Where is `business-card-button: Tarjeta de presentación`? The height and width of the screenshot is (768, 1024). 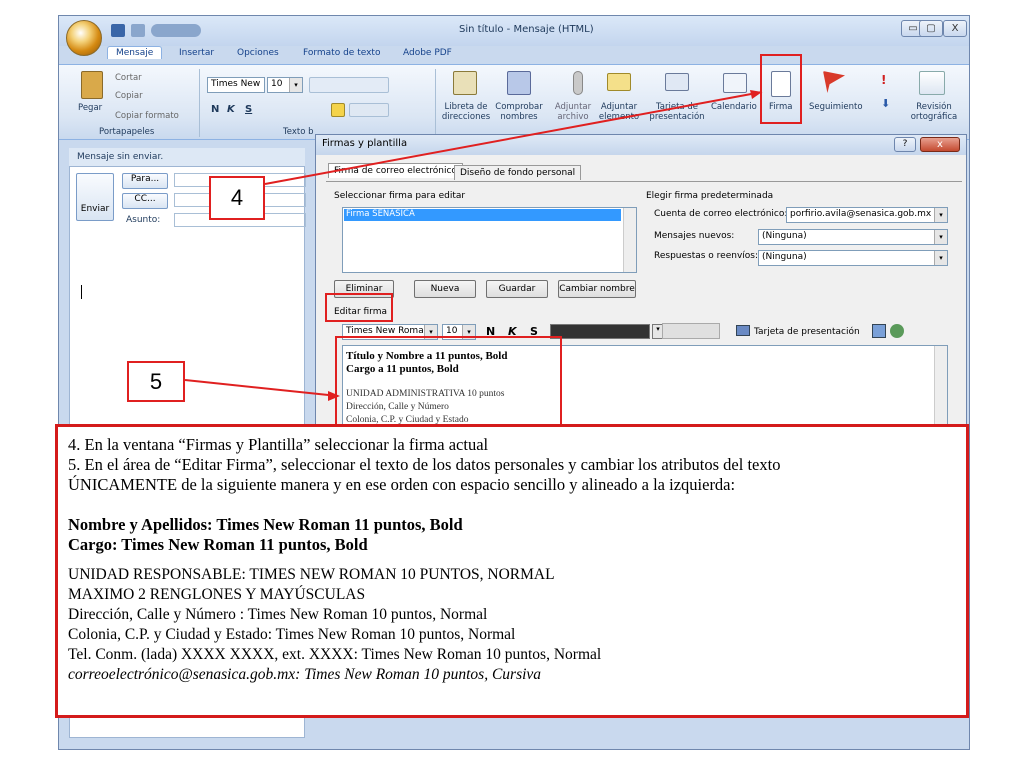 business-card-button: Tarjeta de presentación is located at coordinates (807, 332).